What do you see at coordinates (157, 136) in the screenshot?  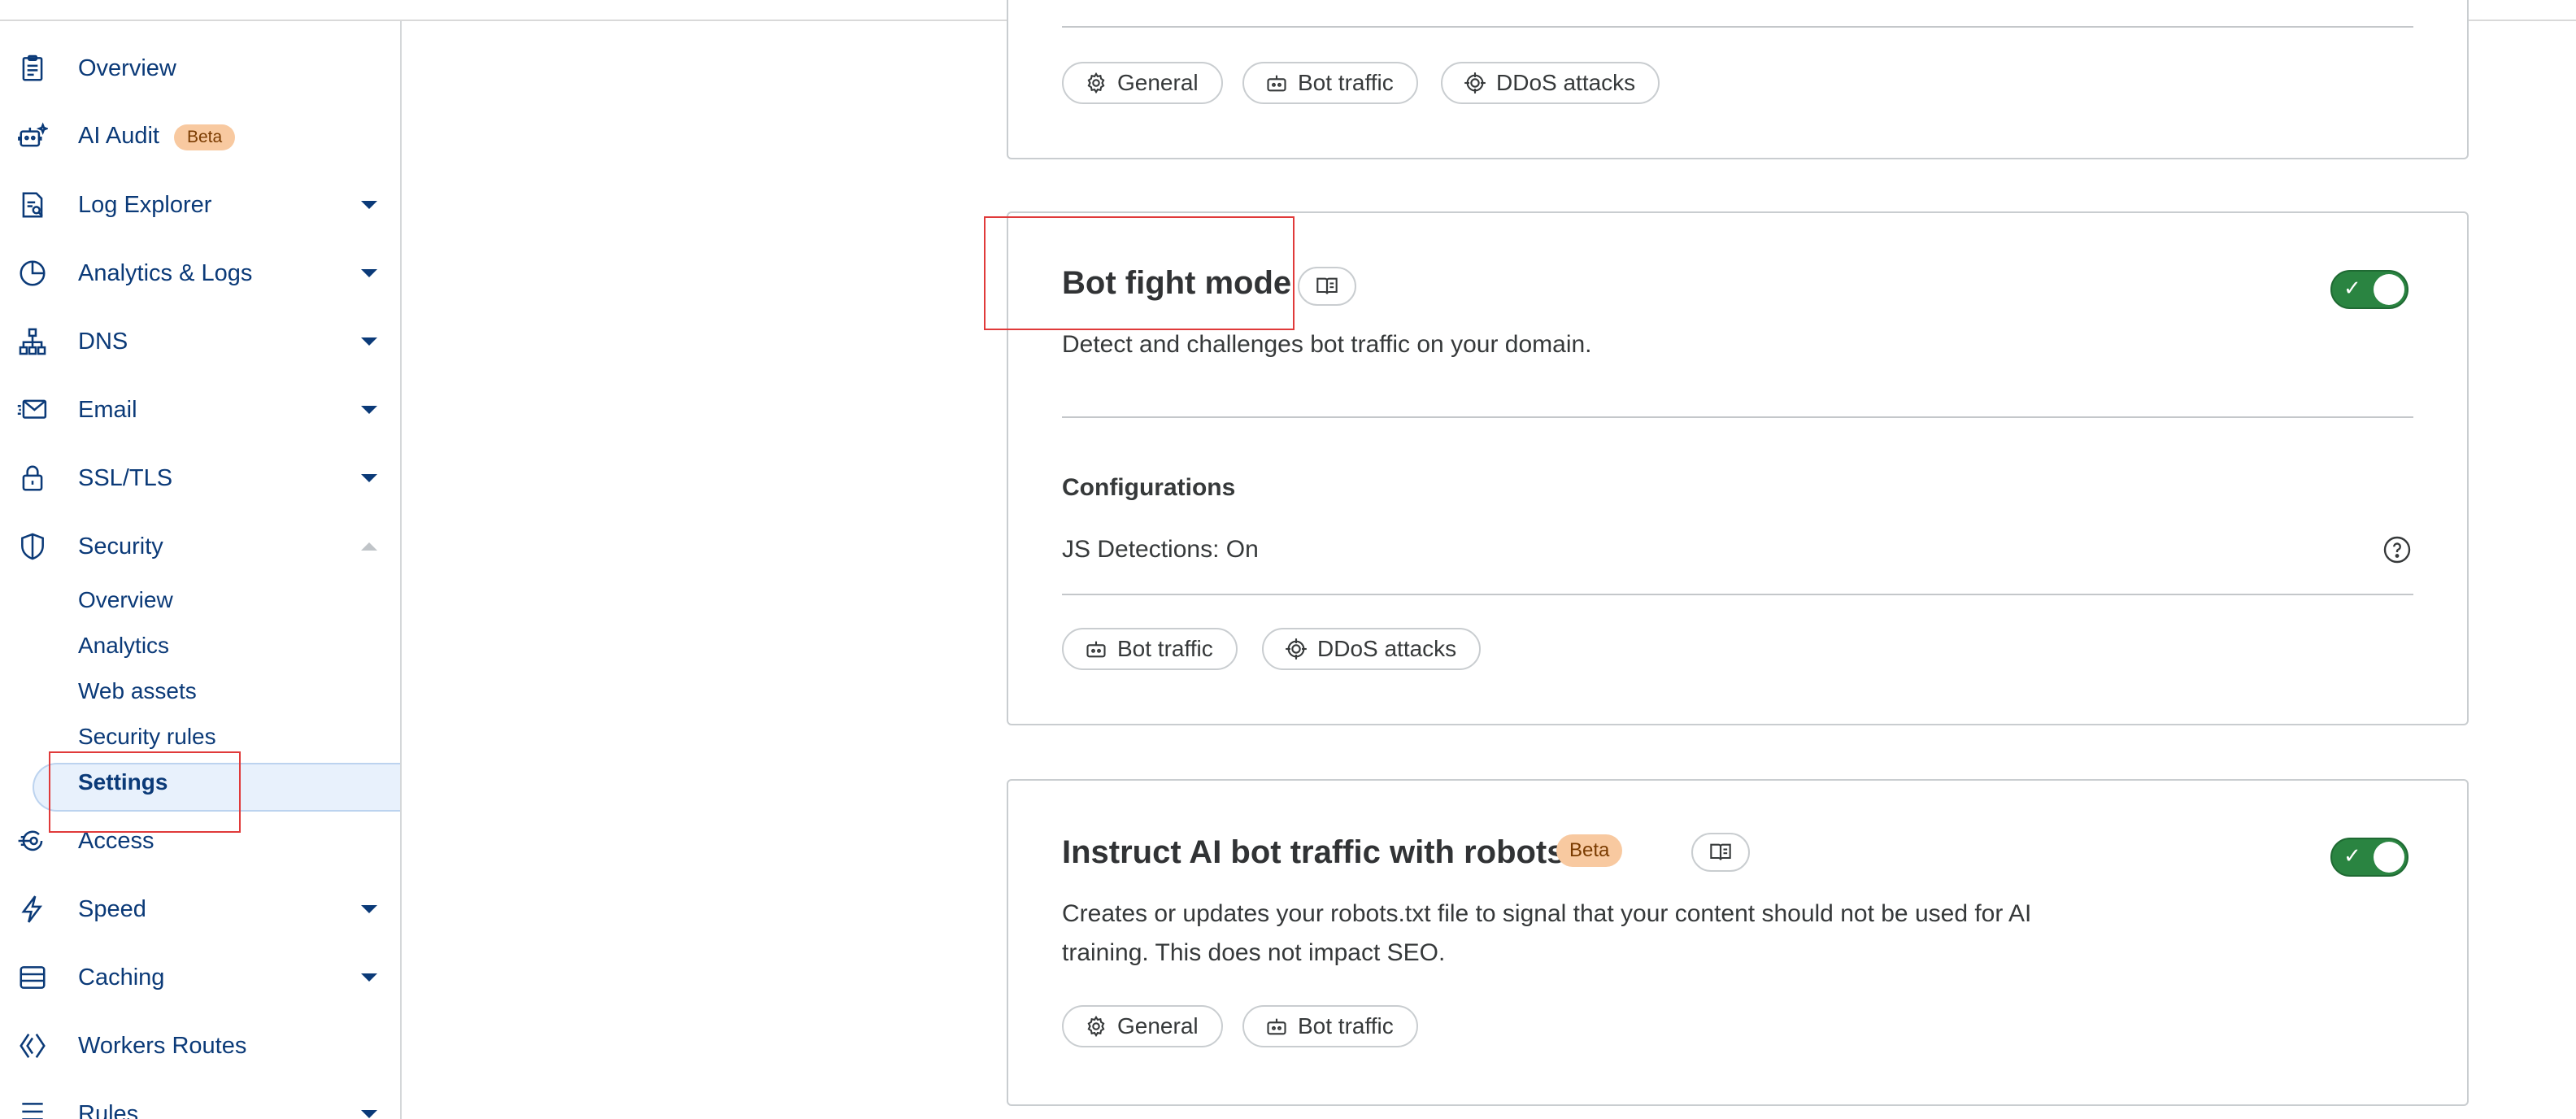 I see `sidebar-item-label: AI Audit Beta` at bounding box center [157, 136].